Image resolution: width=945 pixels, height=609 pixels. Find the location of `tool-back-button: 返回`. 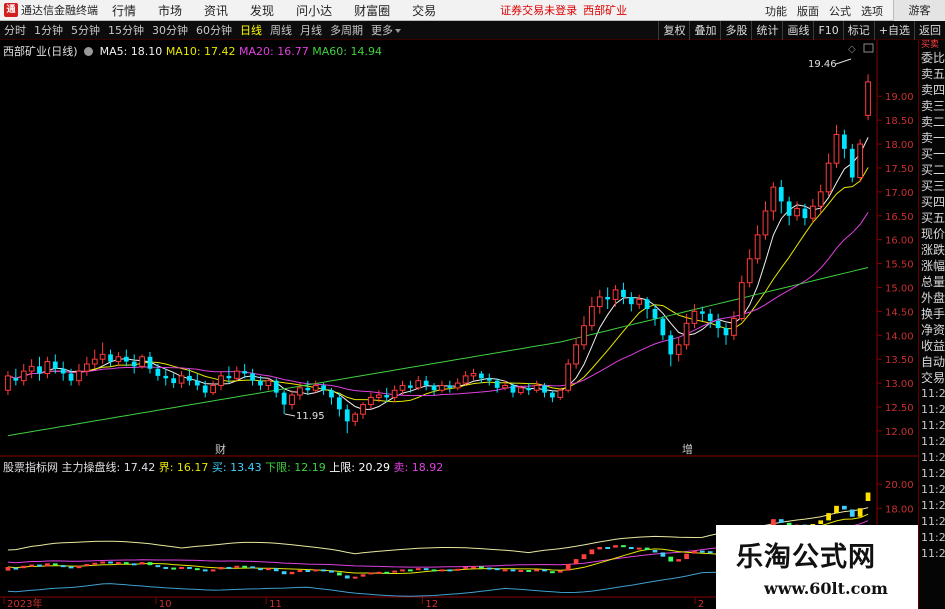

tool-back-button: 返回 is located at coordinates (929, 30).